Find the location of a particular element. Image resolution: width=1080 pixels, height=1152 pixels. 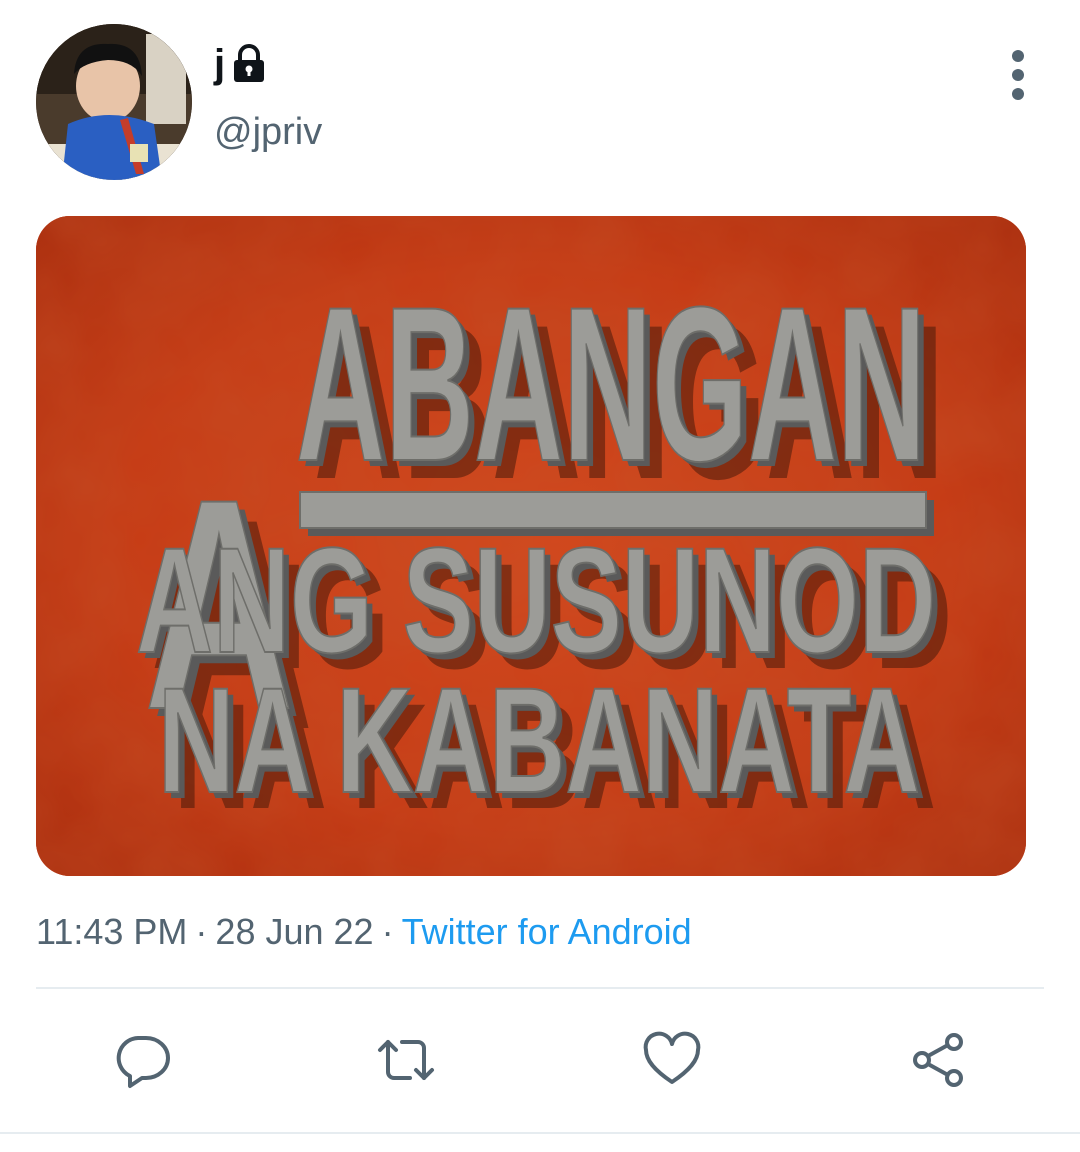

share-icon is located at coordinates (938, 1060).